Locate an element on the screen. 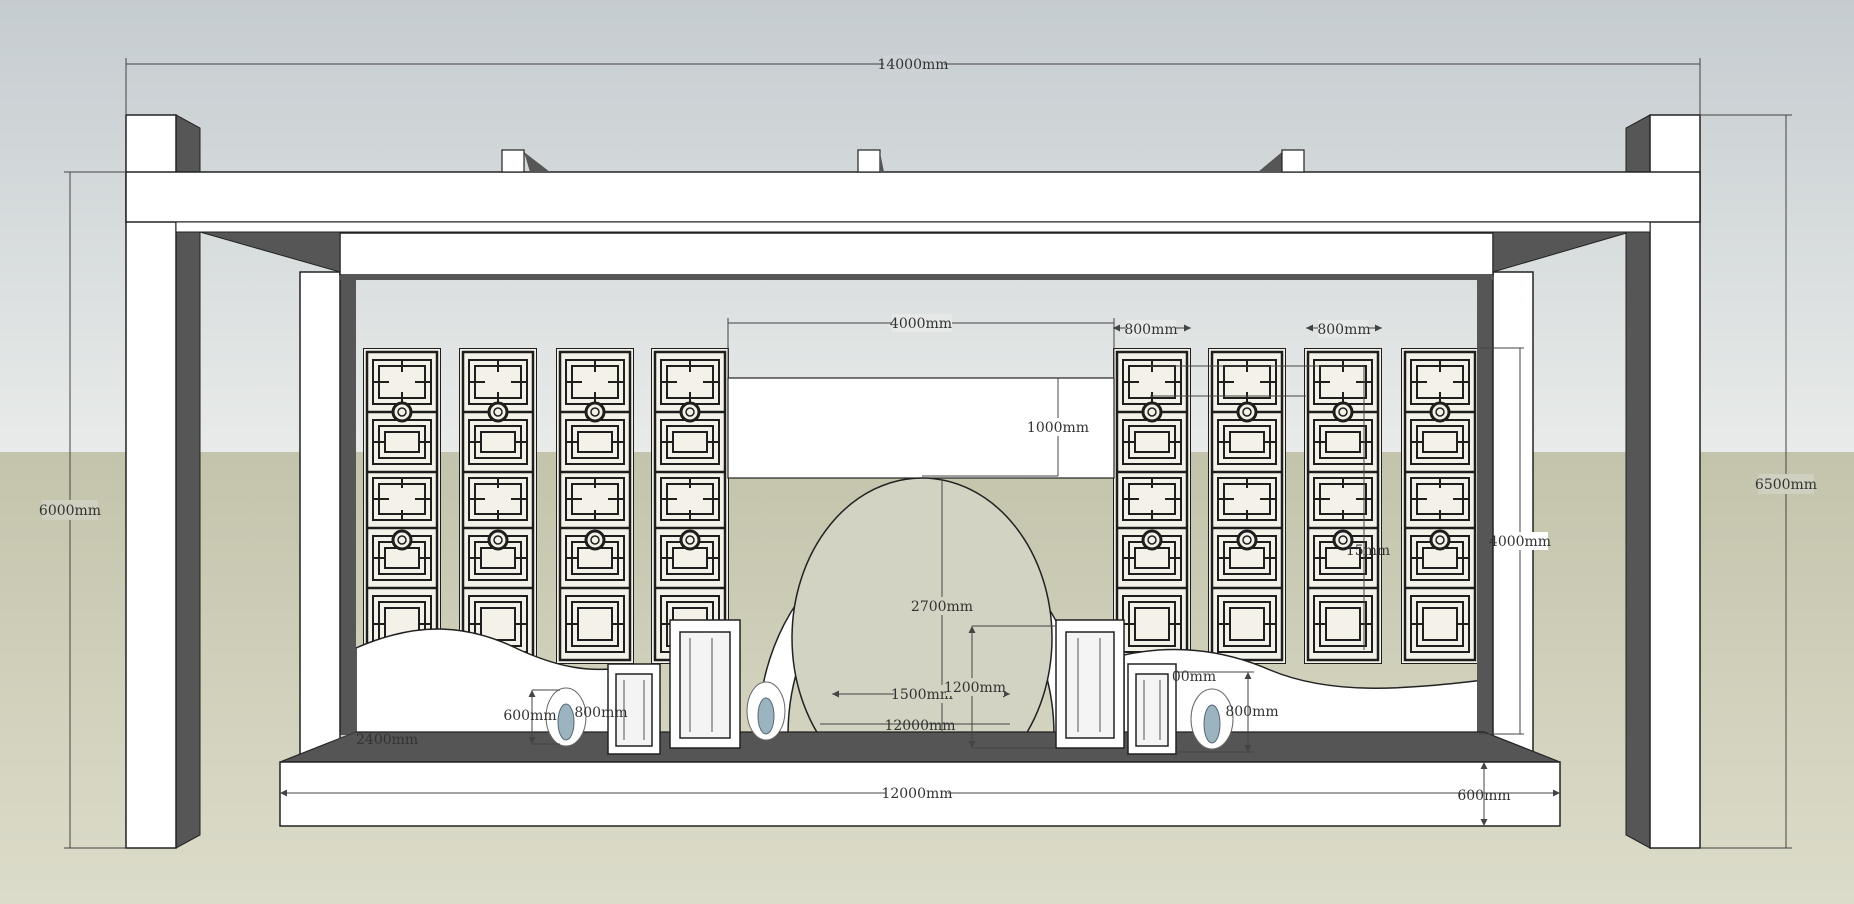  lantern-right-small is located at coordinates (1152, 709).